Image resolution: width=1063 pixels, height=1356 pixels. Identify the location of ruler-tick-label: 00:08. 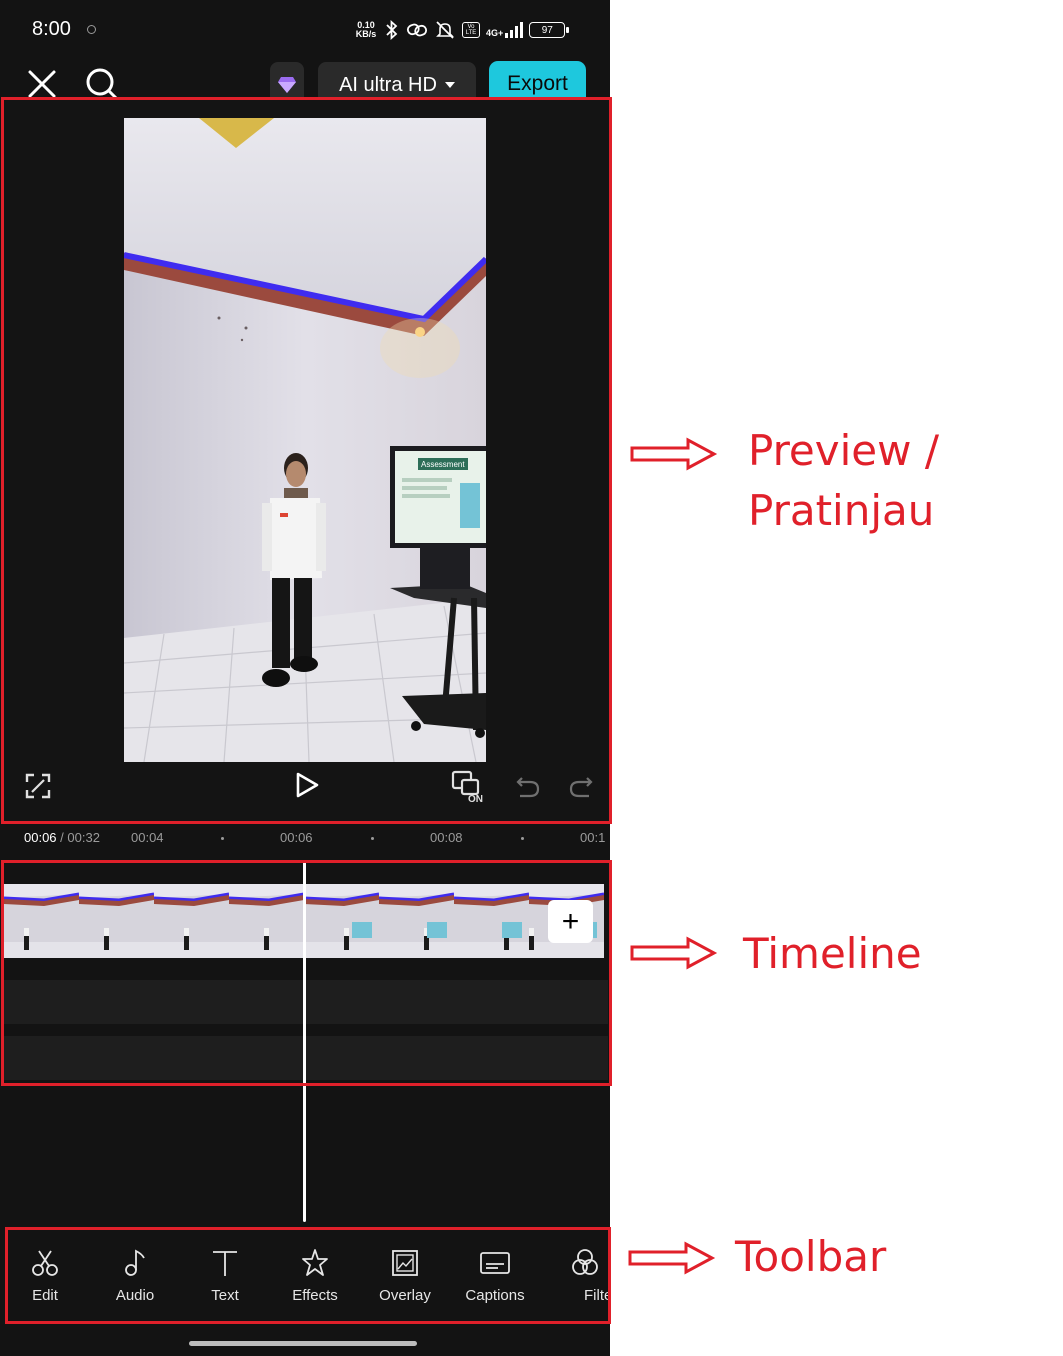
(446, 837).